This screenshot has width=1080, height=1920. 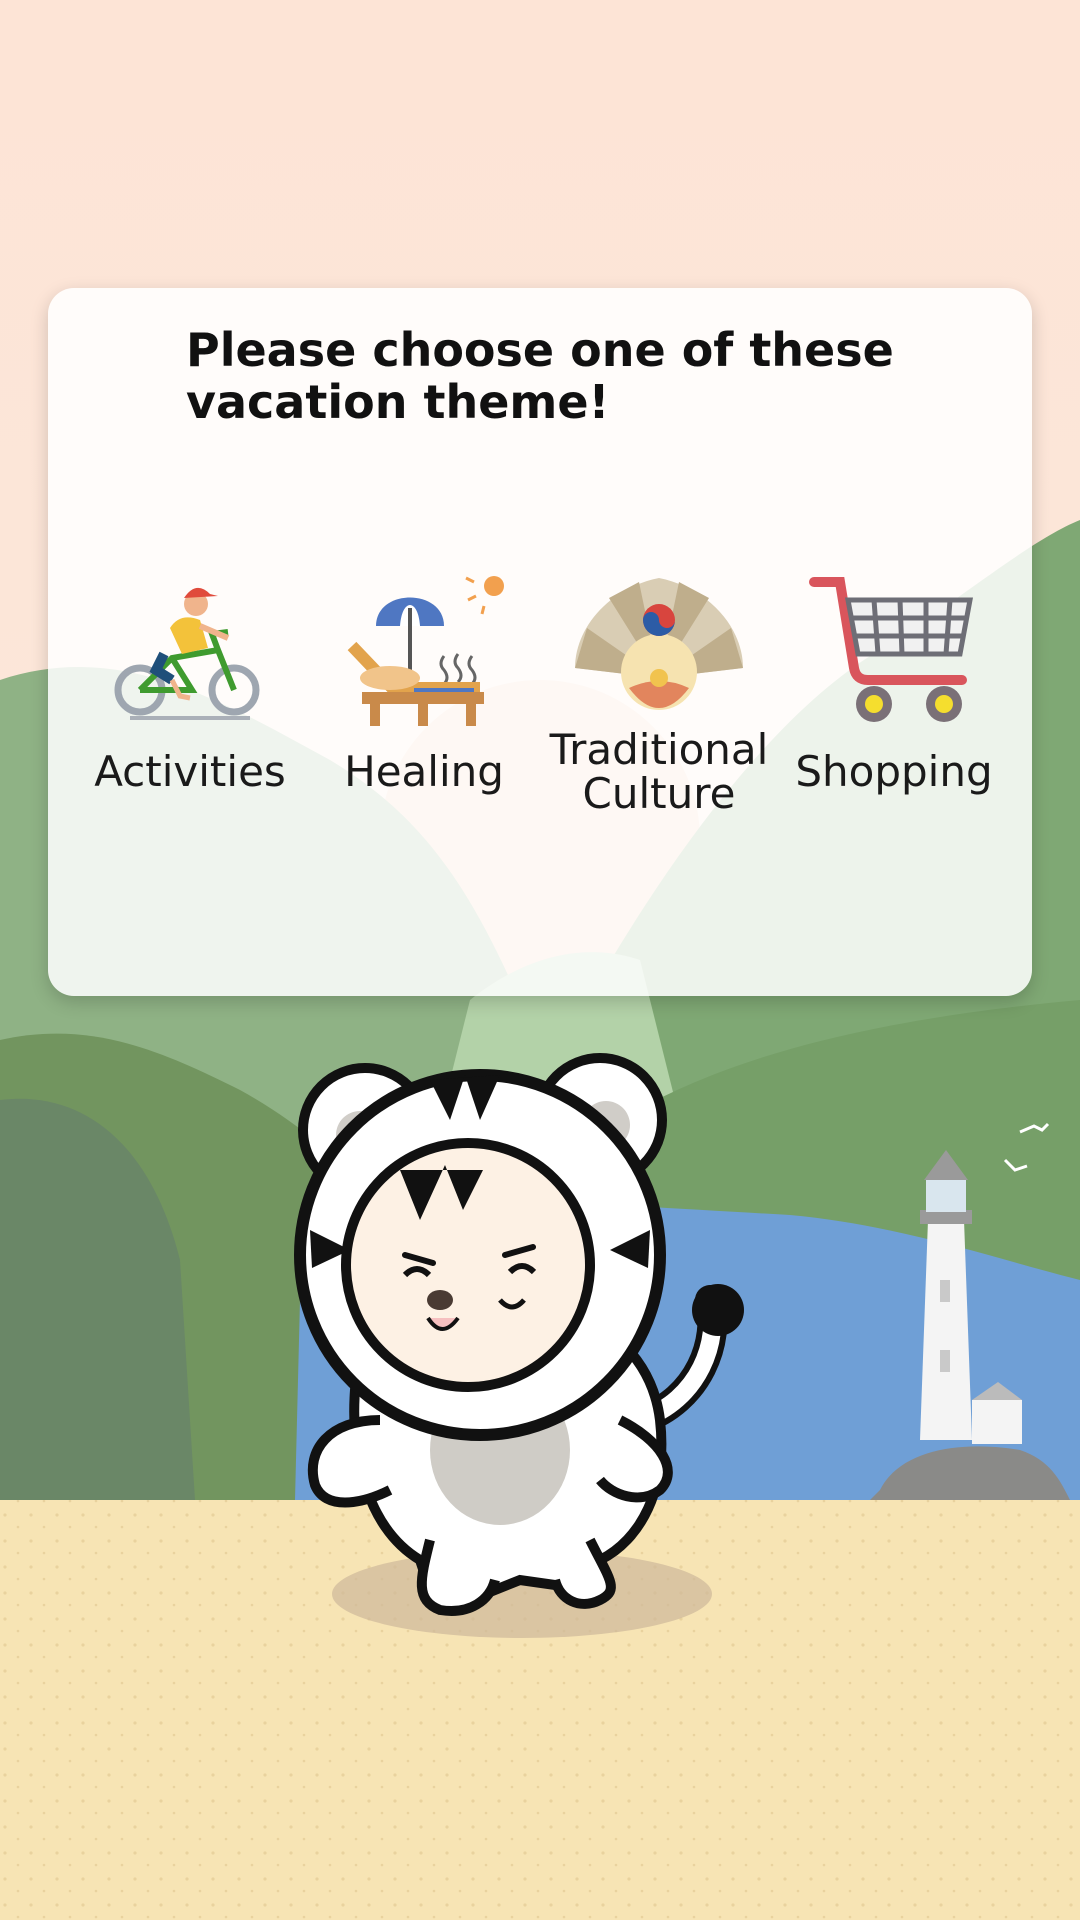 What do you see at coordinates (425, 651) in the screenshot?
I see `beach-lounger-icon` at bounding box center [425, 651].